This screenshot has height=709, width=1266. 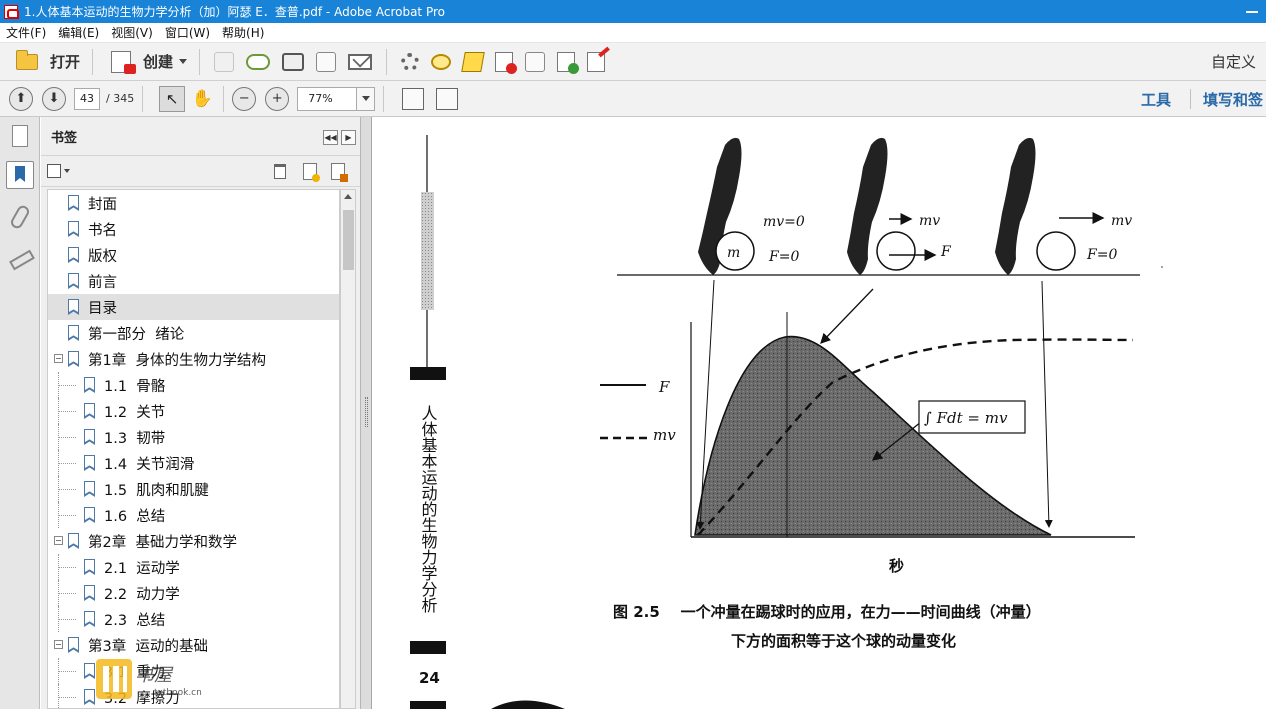 I want to click on export-page-icon, so click(x=568, y=62).